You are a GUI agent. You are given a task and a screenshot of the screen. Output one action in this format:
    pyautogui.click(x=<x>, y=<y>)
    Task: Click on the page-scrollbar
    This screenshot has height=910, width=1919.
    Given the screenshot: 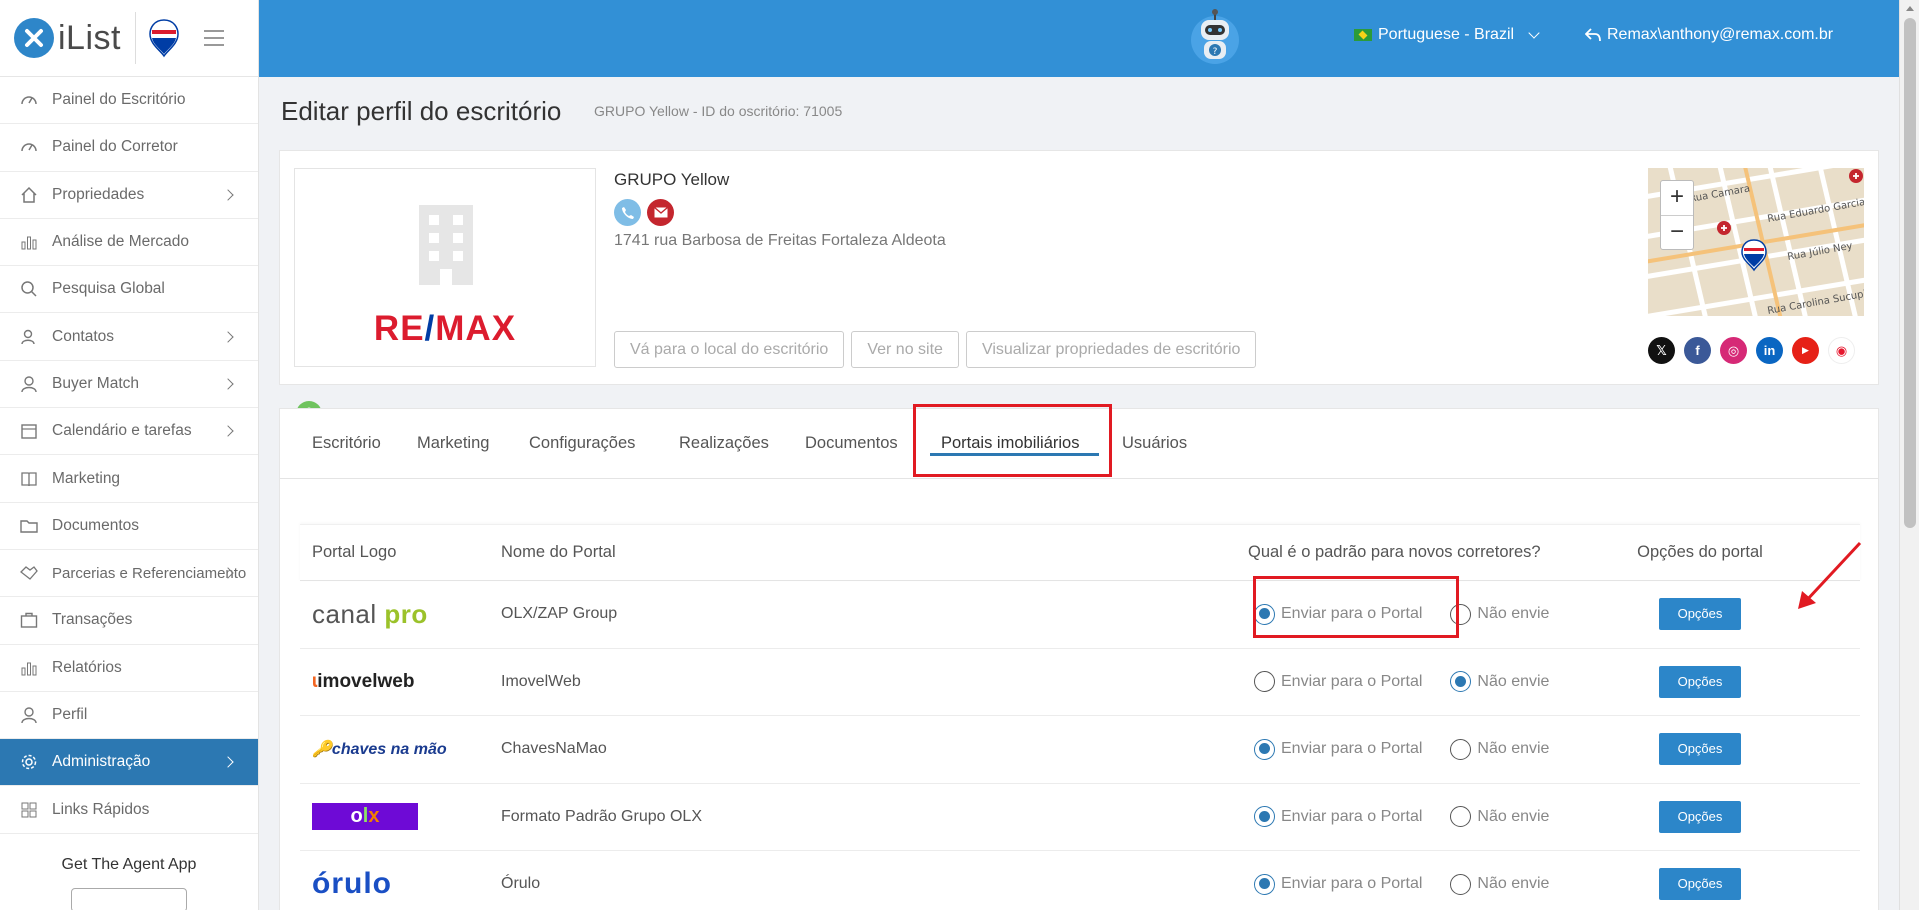 What is the action you would take?
    pyautogui.click(x=1909, y=455)
    